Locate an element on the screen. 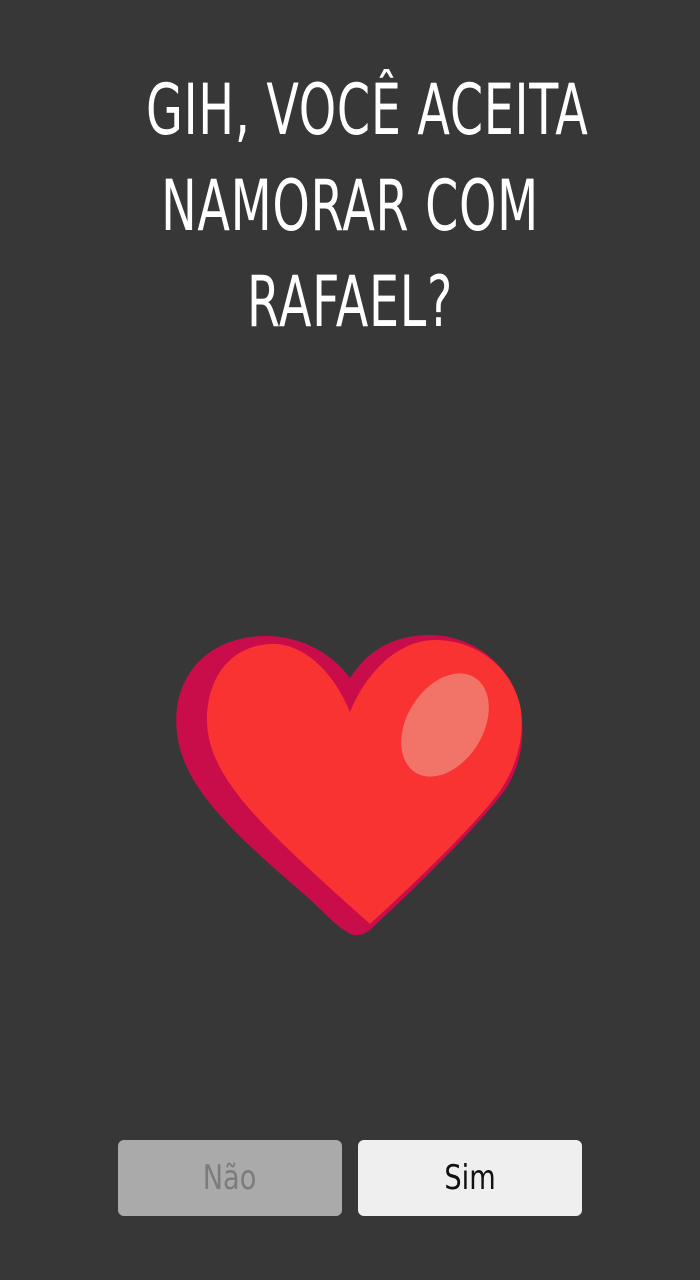 The image size is (700, 1280). no-button-label: Não is located at coordinates (230, 1178).